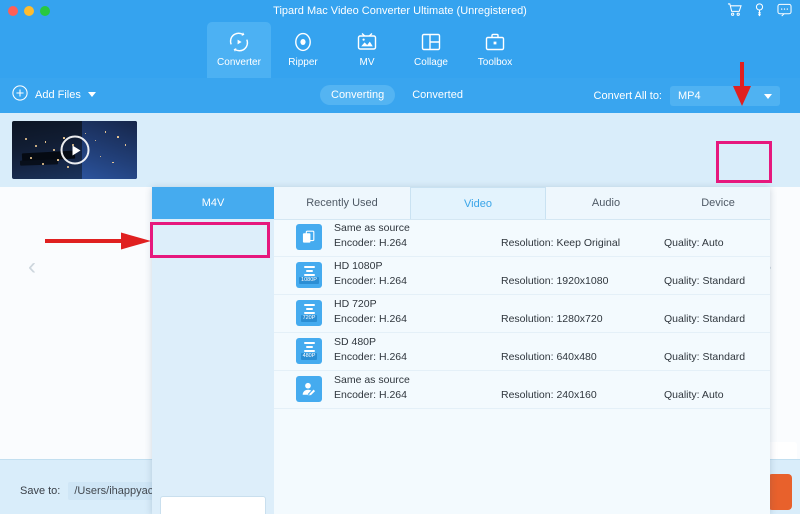 This screenshot has width=800, height=514. I want to click on tab-audio: Audio, so click(606, 203).